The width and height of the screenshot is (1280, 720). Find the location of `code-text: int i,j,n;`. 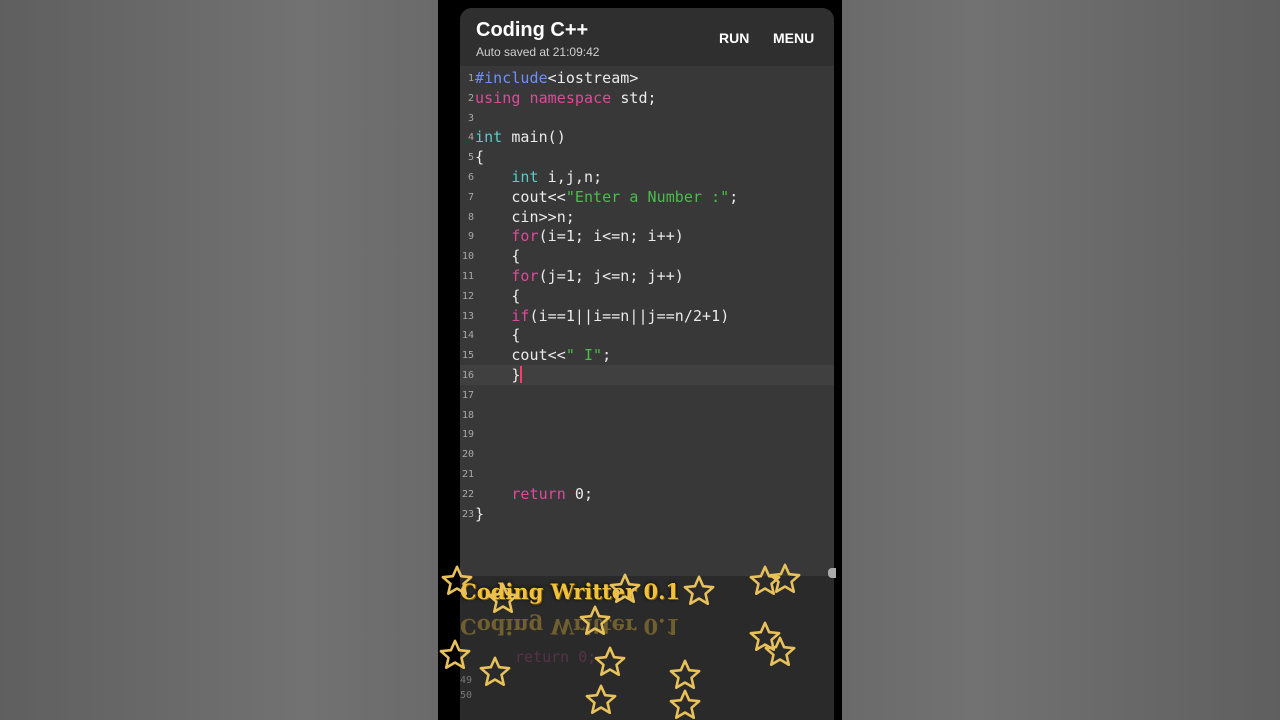

code-text: int i,j,n; is located at coordinates (538, 177).